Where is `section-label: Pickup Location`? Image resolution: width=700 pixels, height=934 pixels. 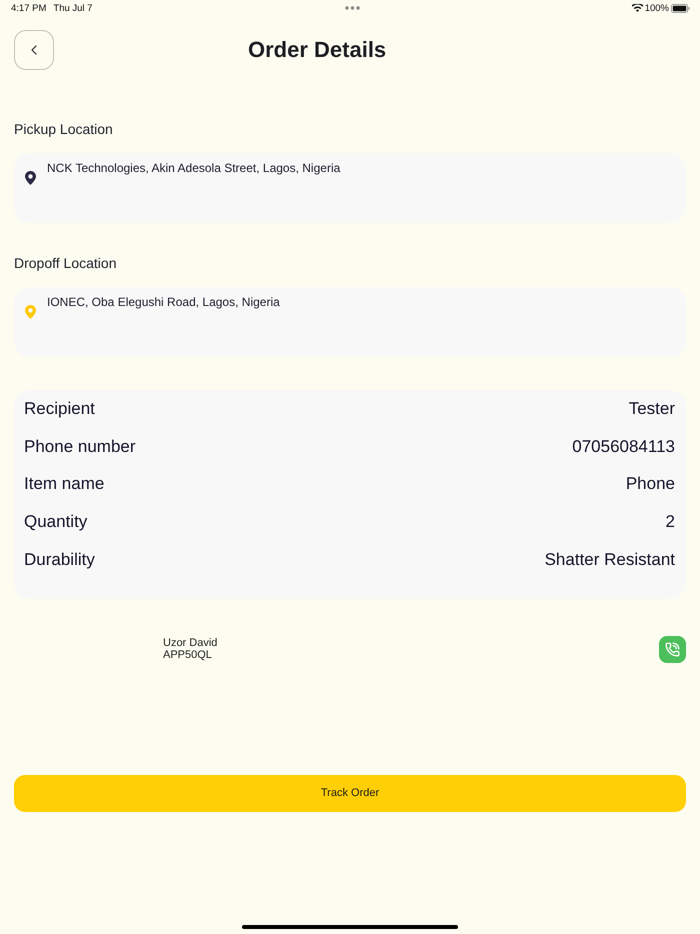 section-label: Pickup Location is located at coordinates (63, 129).